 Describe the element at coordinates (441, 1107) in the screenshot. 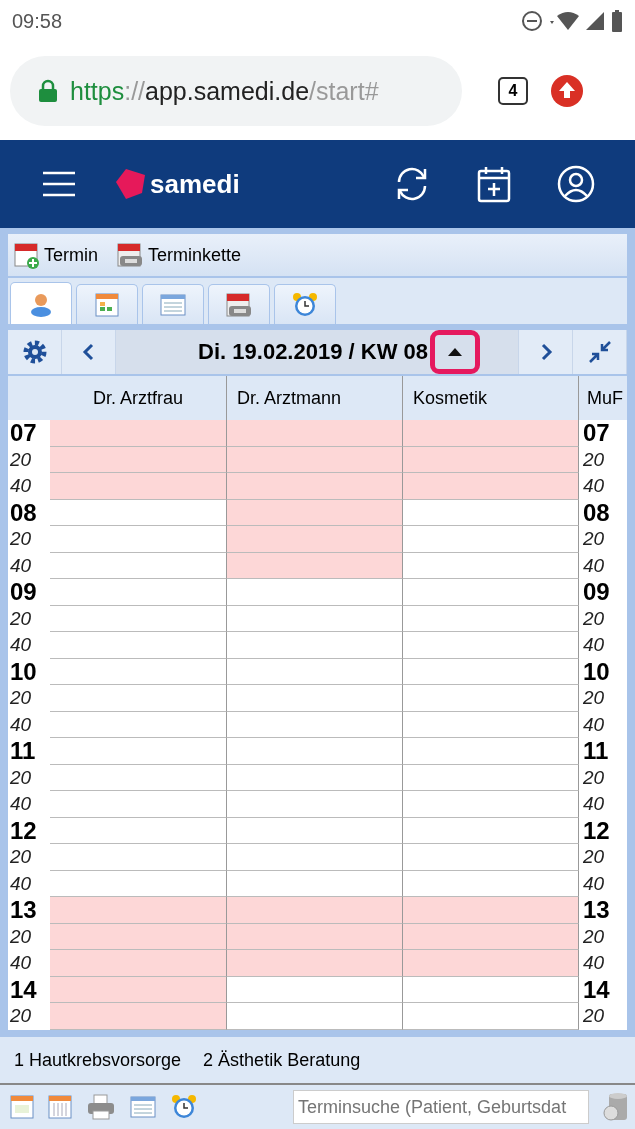

I see `search-field: Terminsuche (Patient, Geburtsdat` at that location.